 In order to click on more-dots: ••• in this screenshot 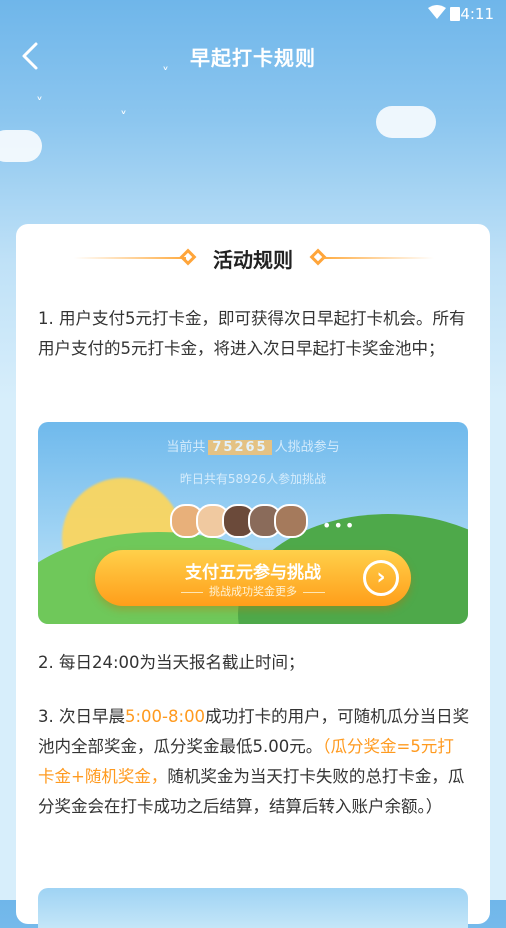, I will do `click(339, 525)`.